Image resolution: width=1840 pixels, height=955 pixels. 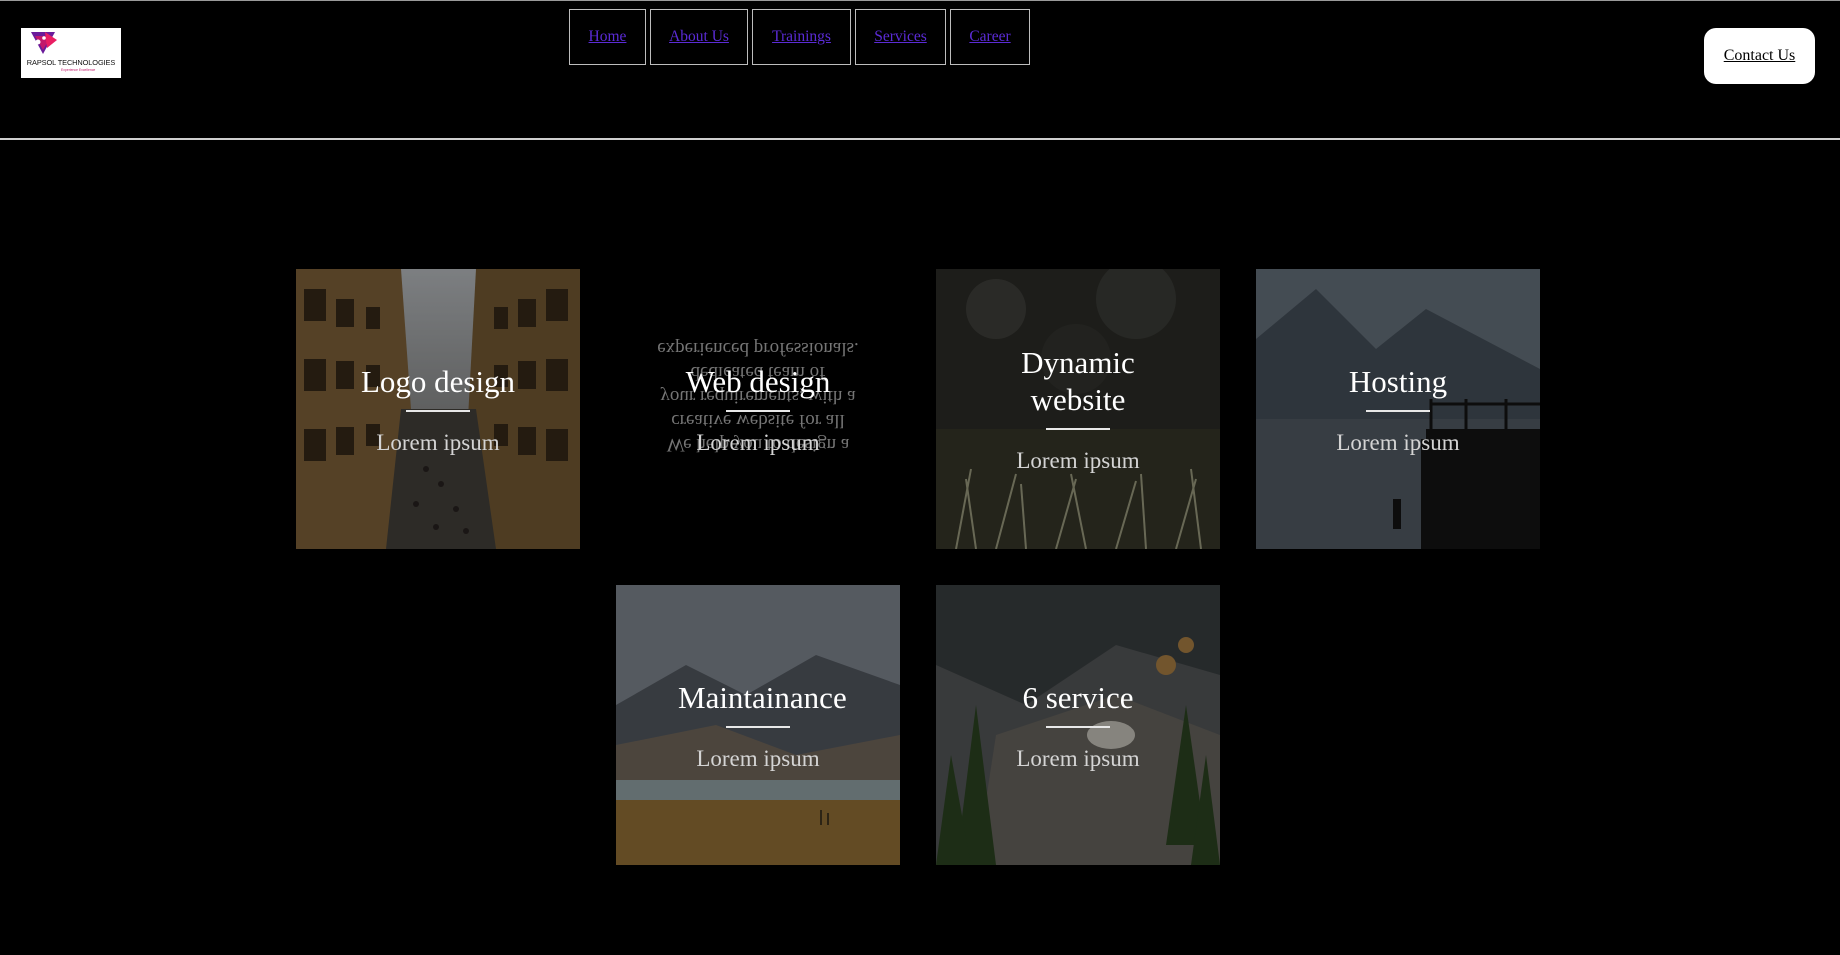 I want to click on card-content: Hosting Lorem ipsum, so click(x=1398, y=409).